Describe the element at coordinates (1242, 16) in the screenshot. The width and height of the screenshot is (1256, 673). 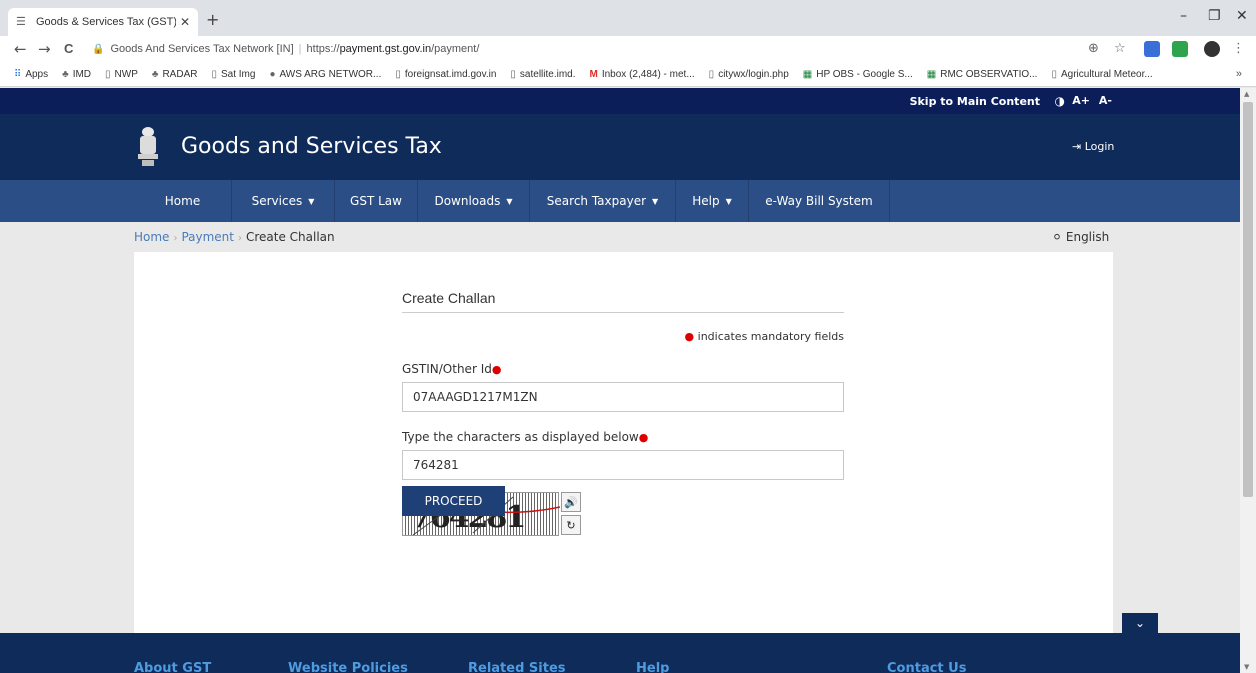
I see `close-window-button: ✕` at that location.